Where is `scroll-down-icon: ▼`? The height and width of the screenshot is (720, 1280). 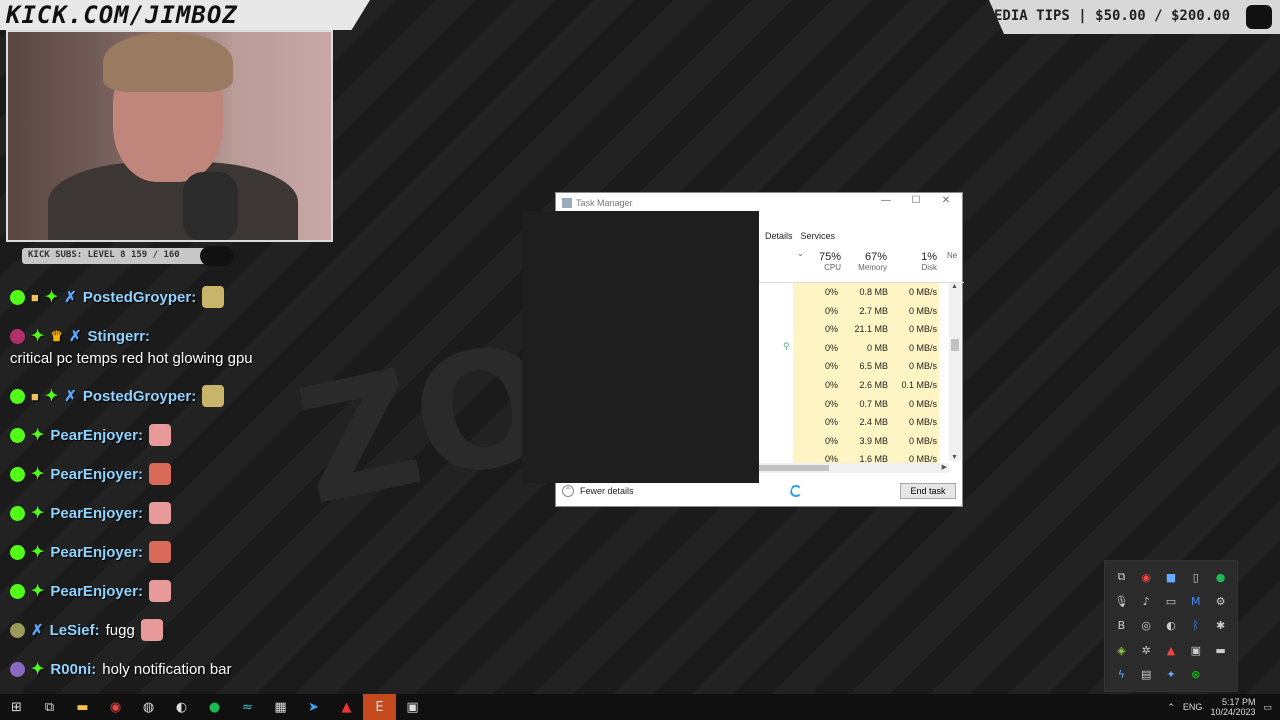 scroll-down-icon: ▼ is located at coordinates (954, 457).